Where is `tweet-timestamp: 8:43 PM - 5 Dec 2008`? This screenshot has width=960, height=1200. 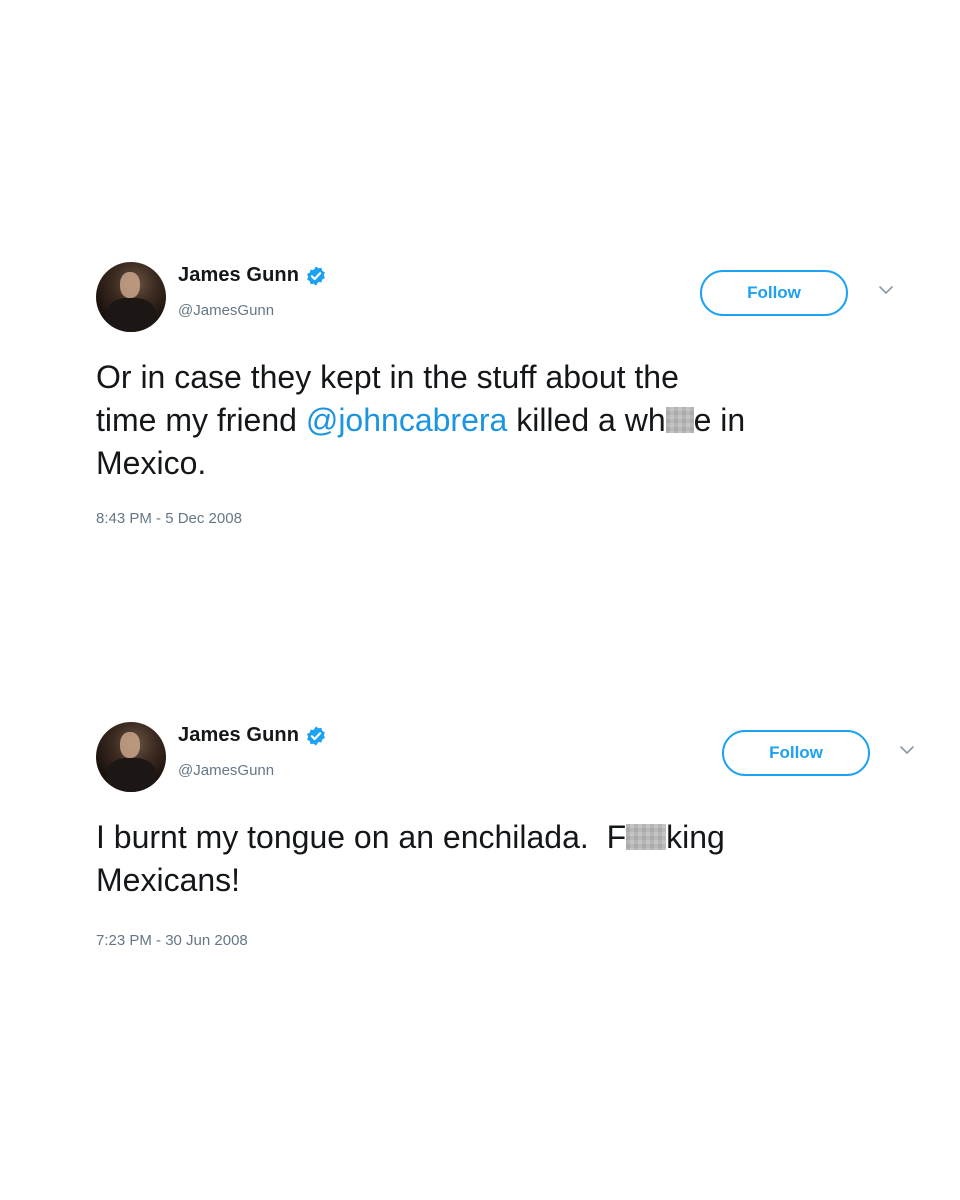 tweet-timestamp: 8:43 PM - 5 Dec 2008 is located at coordinates (169, 518).